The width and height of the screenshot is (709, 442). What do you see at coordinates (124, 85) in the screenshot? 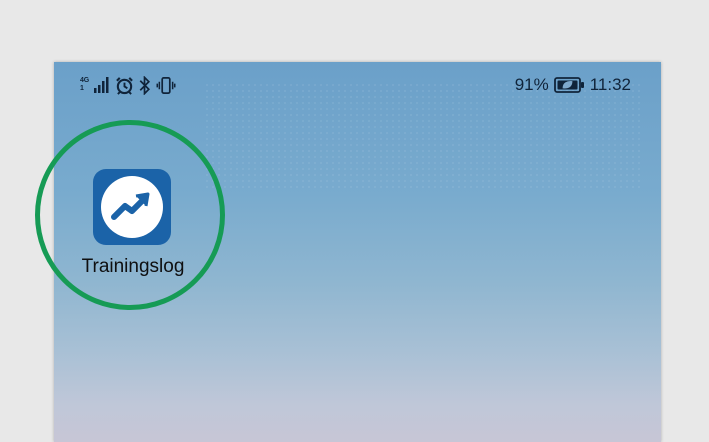
I see `alarm-clock-icon` at bounding box center [124, 85].